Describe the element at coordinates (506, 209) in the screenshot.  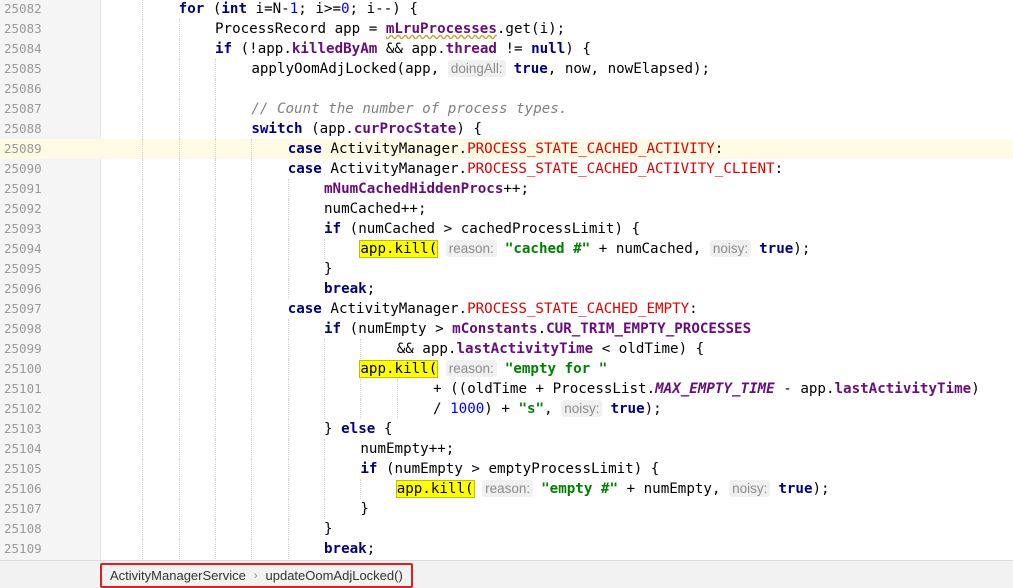
I see `code-line: 25092 numCached++;` at that location.